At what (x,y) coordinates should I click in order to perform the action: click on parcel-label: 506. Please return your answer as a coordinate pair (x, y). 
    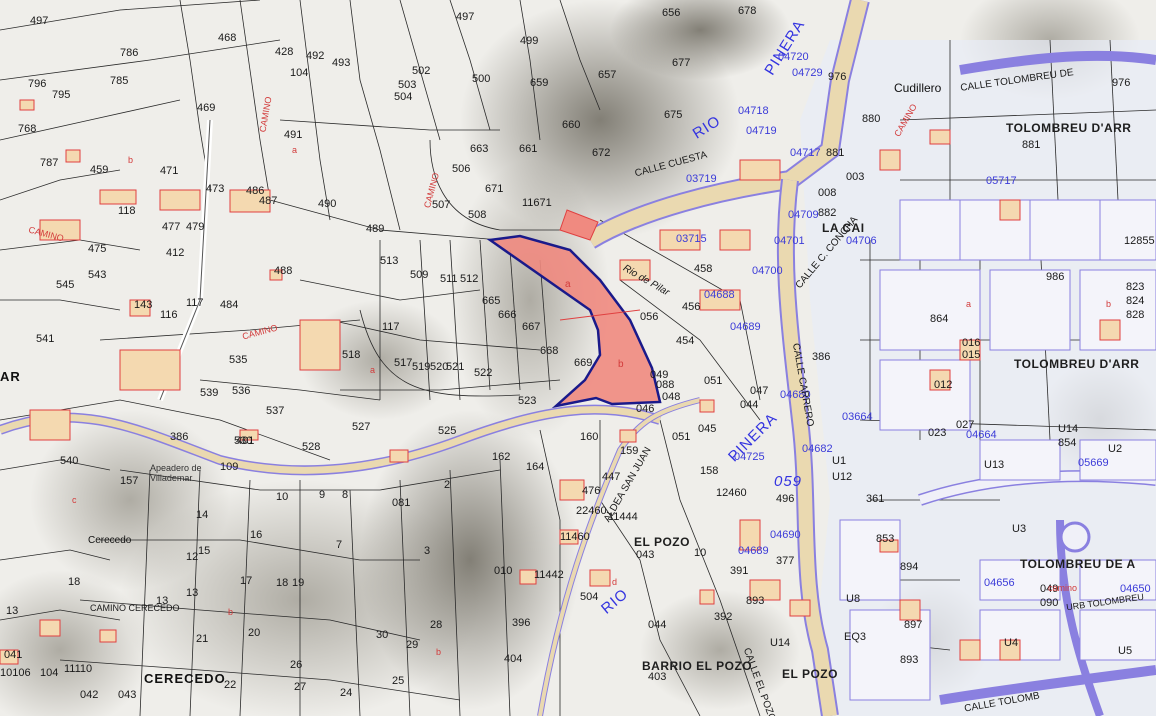
    Looking at the image, I should click on (461, 169).